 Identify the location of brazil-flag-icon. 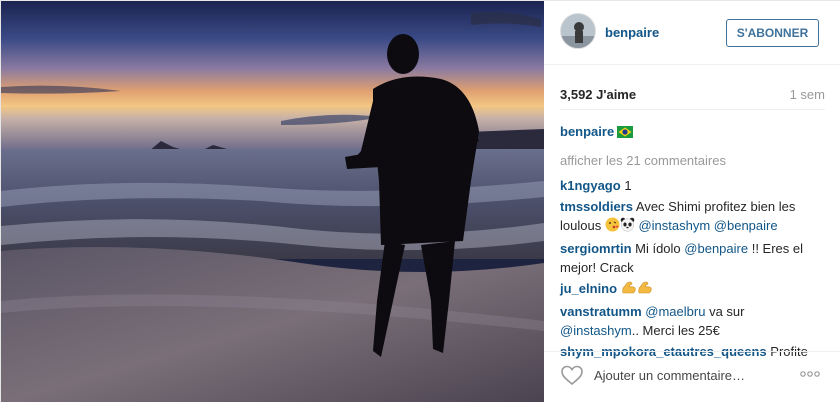
(625, 133).